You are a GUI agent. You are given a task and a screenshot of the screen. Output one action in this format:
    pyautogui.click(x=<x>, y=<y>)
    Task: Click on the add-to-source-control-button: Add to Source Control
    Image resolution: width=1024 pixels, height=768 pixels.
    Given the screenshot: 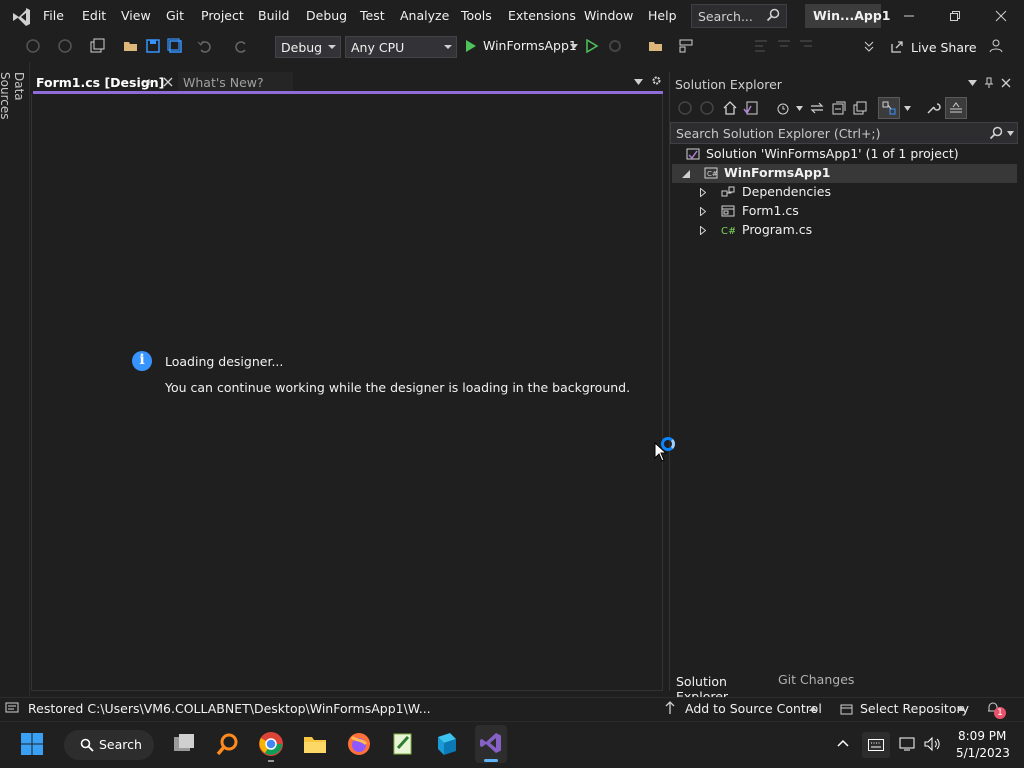 What is the action you would take?
    pyautogui.click(x=753, y=708)
    